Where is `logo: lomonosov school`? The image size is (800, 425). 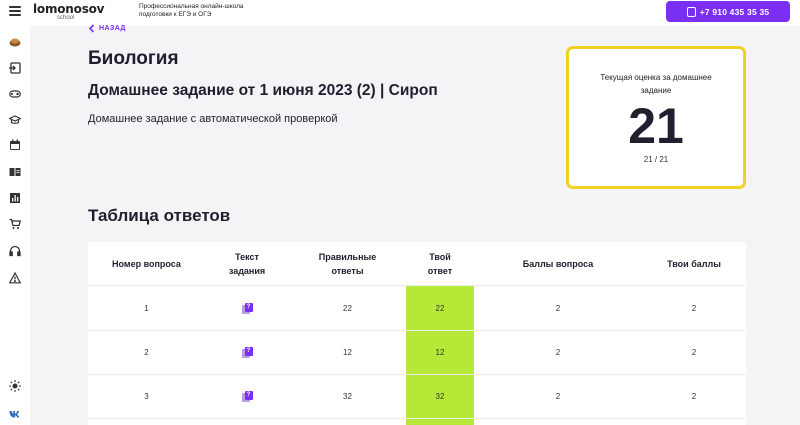
logo: lomonosov school is located at coordinates (69, 11).